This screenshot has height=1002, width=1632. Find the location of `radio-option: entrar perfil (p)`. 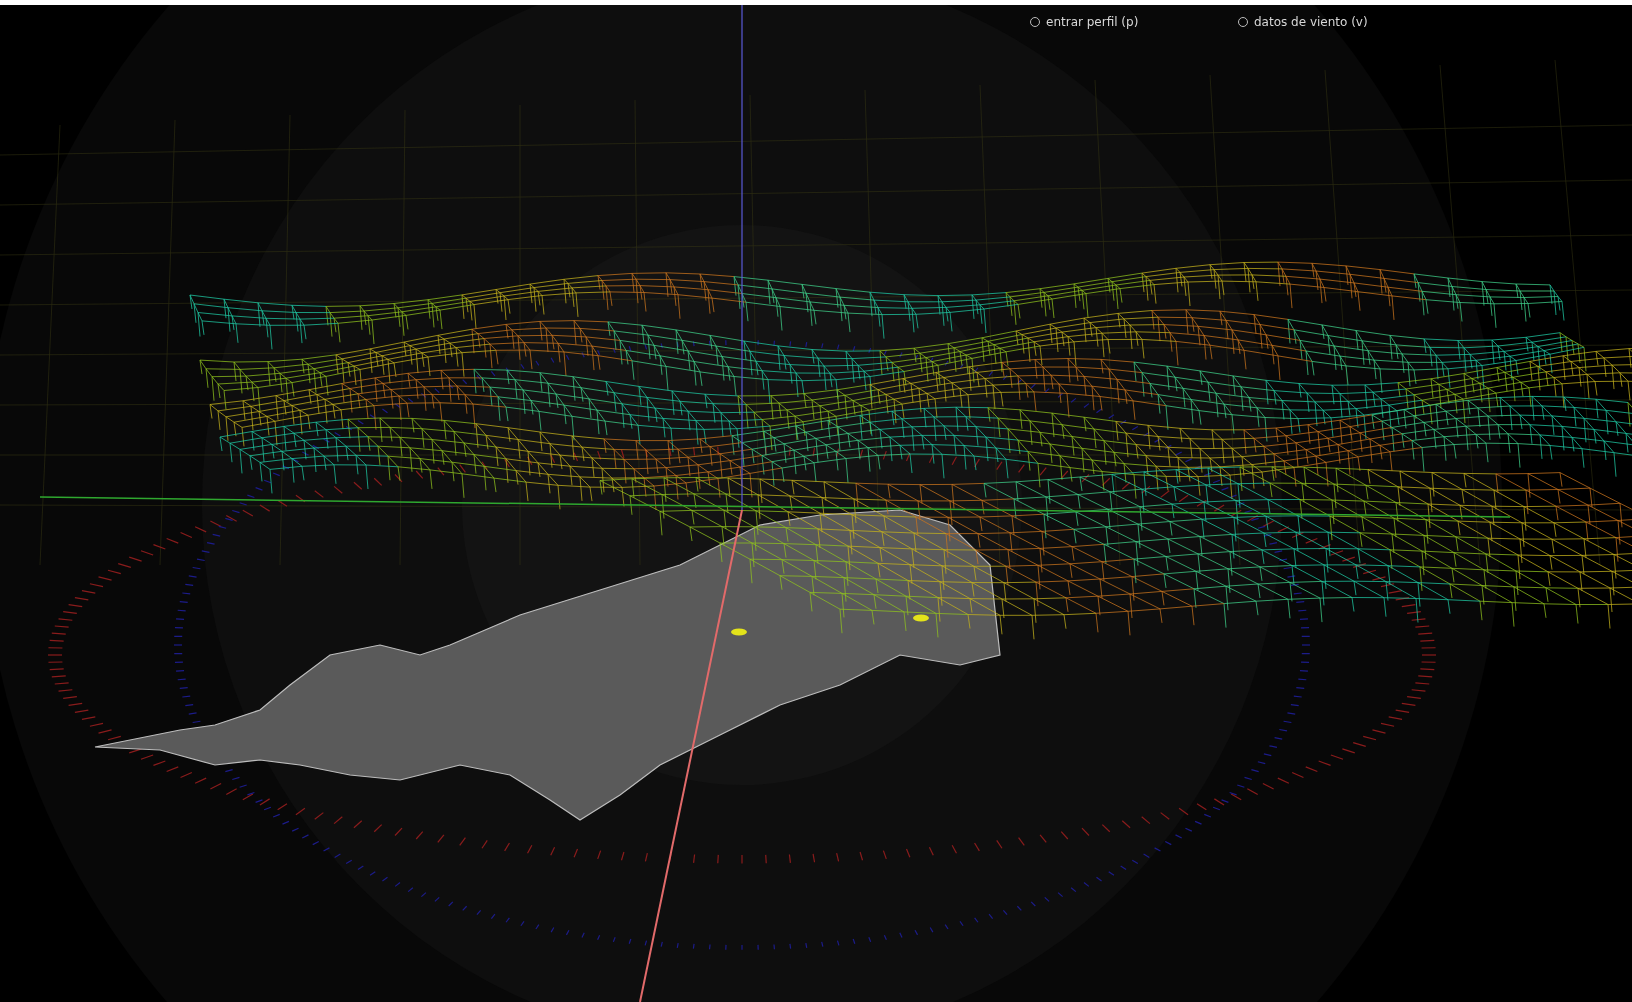

radio-option: entrar perfil (p) is located at coordinates (1084, 22).